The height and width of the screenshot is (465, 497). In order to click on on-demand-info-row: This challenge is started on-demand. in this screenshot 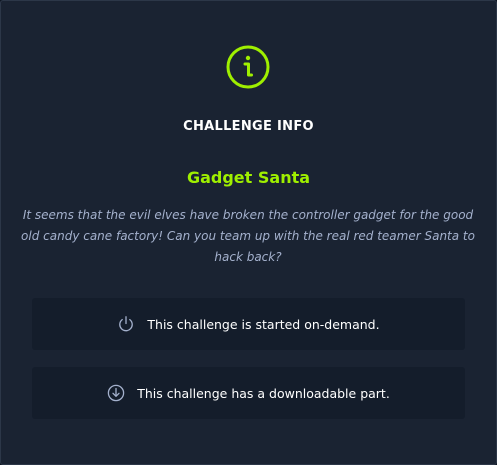, I will do `click(248, 324)`.